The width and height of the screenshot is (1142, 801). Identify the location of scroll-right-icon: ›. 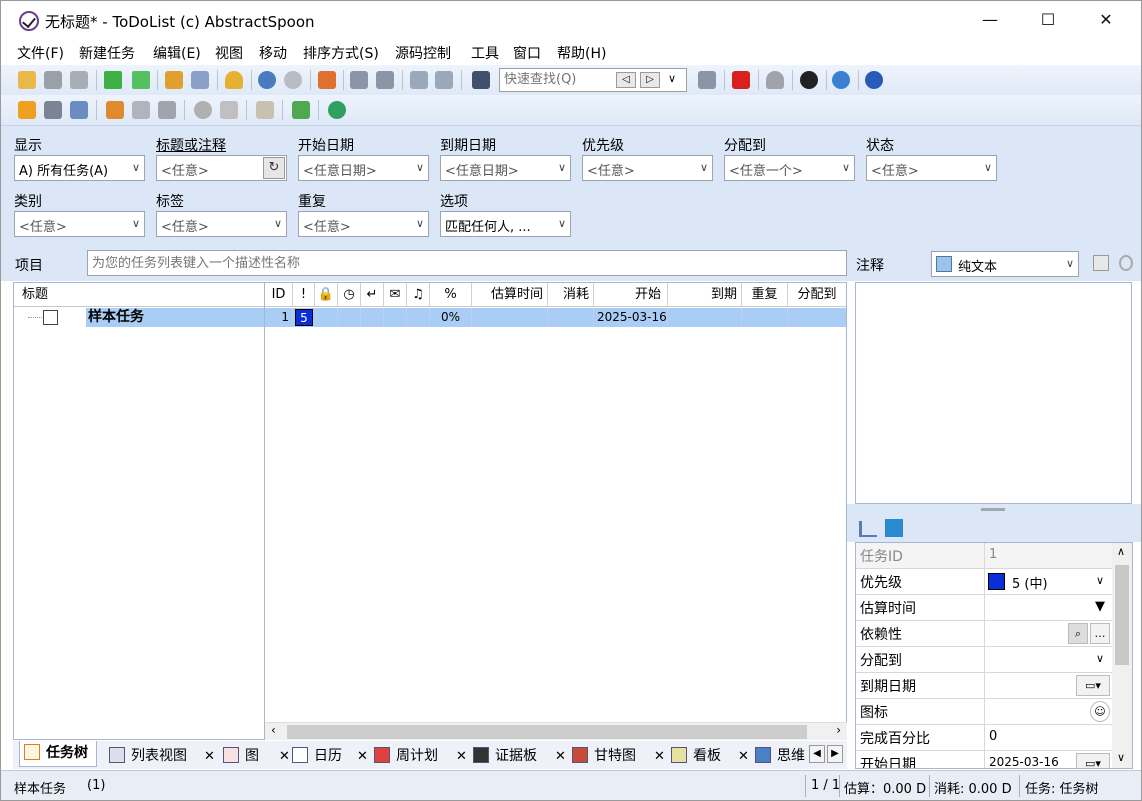
(838, 730).